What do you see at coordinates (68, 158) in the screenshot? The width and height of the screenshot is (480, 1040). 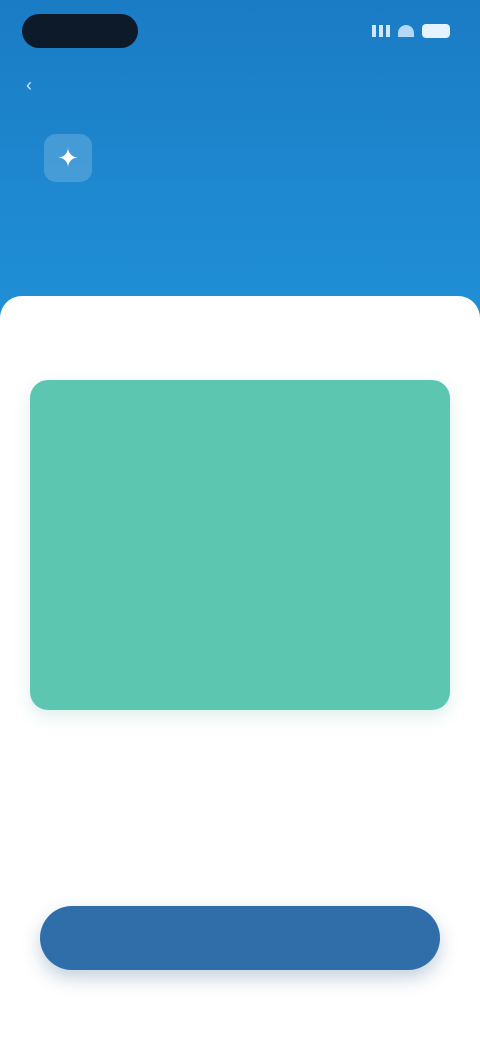 I see `star-icon: ✦` at bounding box center [68, 158].